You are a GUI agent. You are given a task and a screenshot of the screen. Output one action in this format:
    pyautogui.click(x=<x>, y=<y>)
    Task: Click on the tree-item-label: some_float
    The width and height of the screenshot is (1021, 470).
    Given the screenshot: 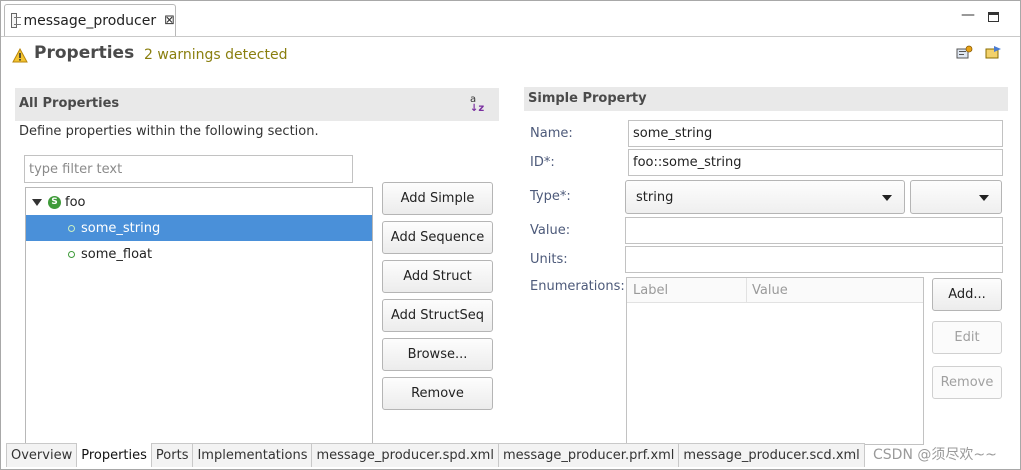 What is the action you would take?
    pyautogui.click(x=117, y=254)
    